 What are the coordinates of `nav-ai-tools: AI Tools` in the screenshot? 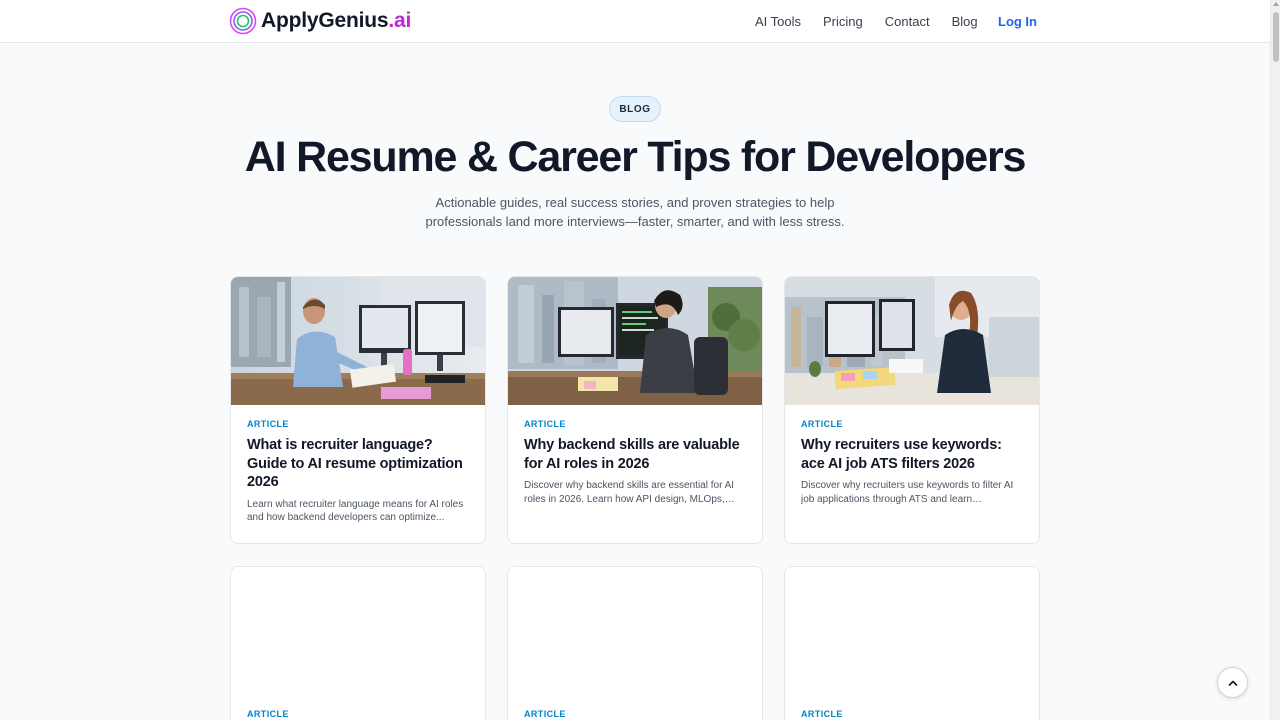 It's located at (778, 21).